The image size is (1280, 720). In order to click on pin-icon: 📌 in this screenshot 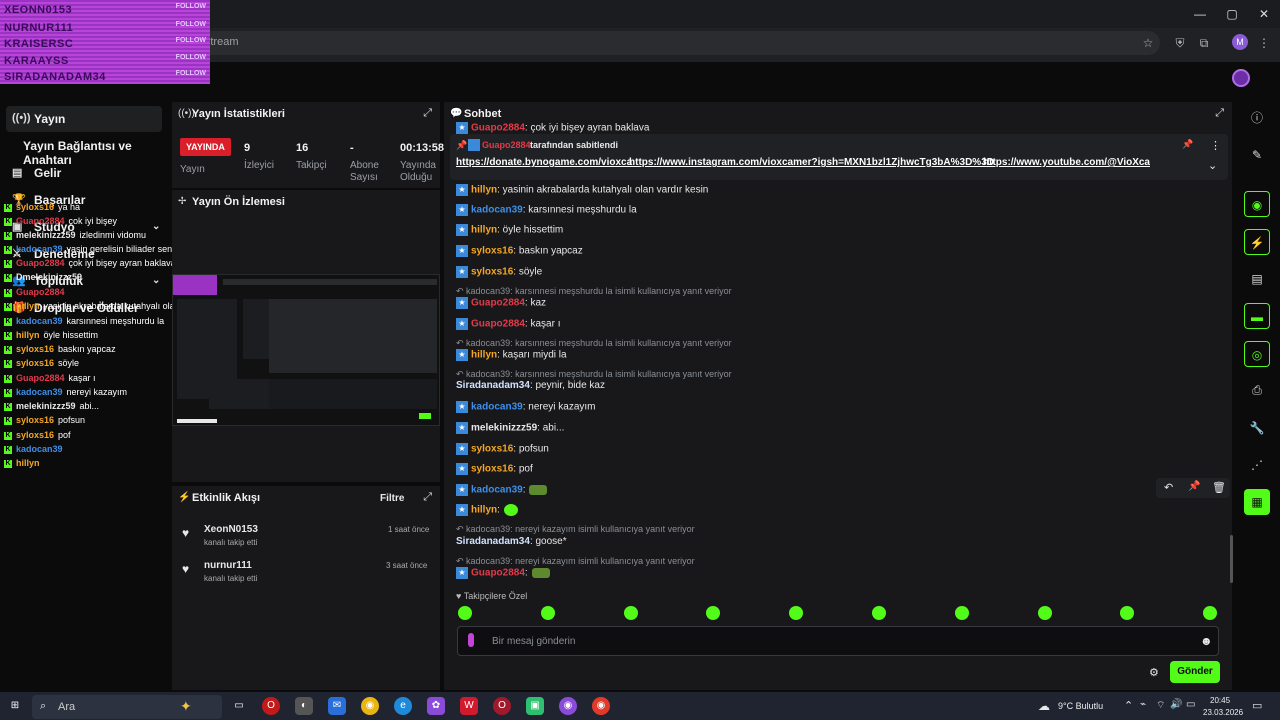, I will do `click(1194, 486)`.